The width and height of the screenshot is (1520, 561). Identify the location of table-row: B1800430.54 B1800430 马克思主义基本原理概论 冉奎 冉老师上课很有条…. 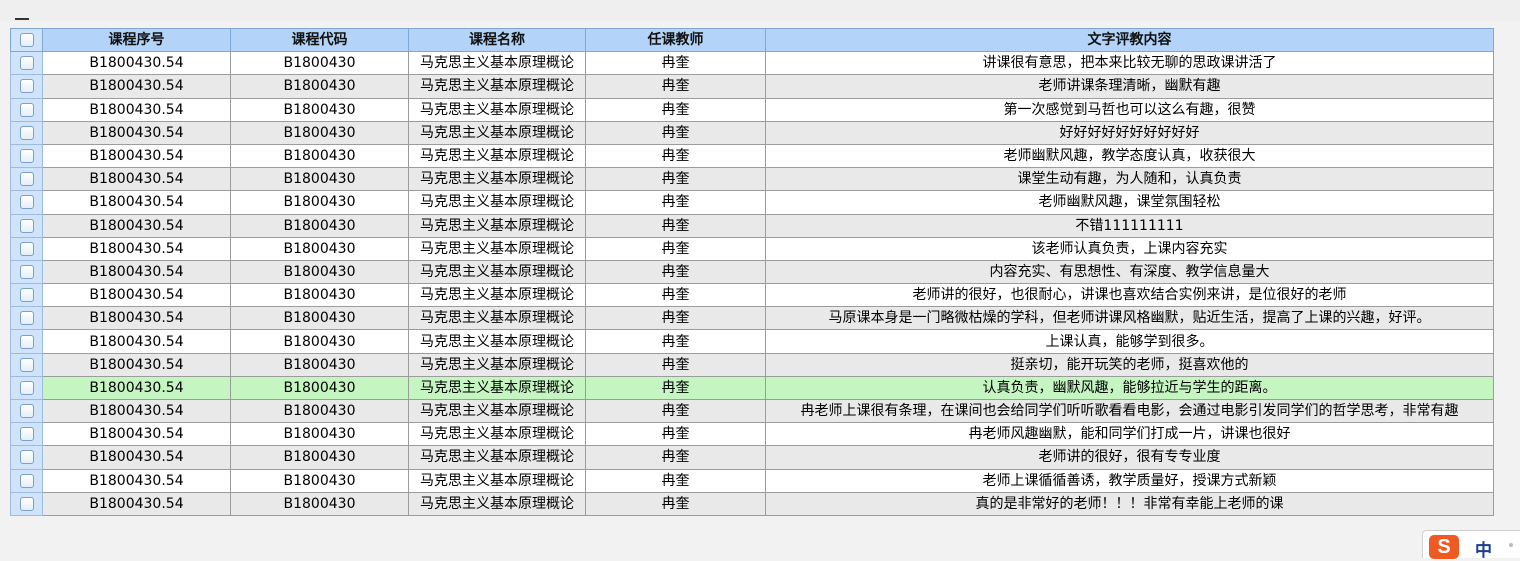
(752, 411).